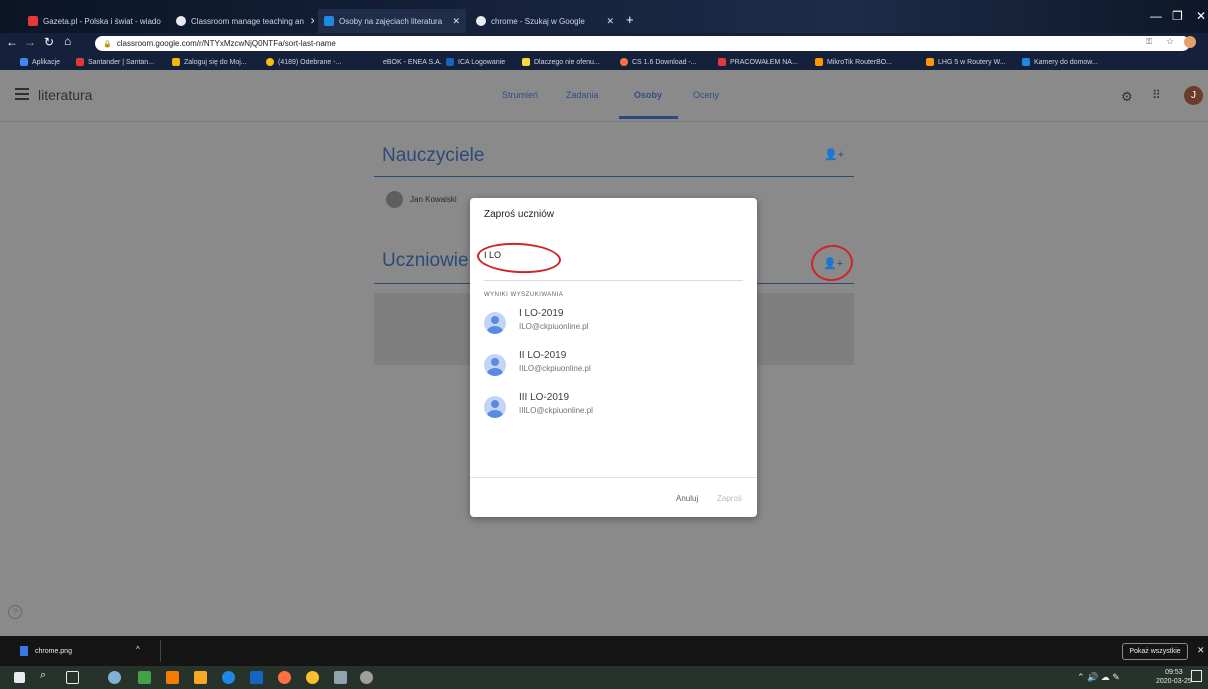 The height and width of the screenshot is (689, 1208). I want to click on bookmark-item: eBOK - ENEA S.A., so click(412, 62).